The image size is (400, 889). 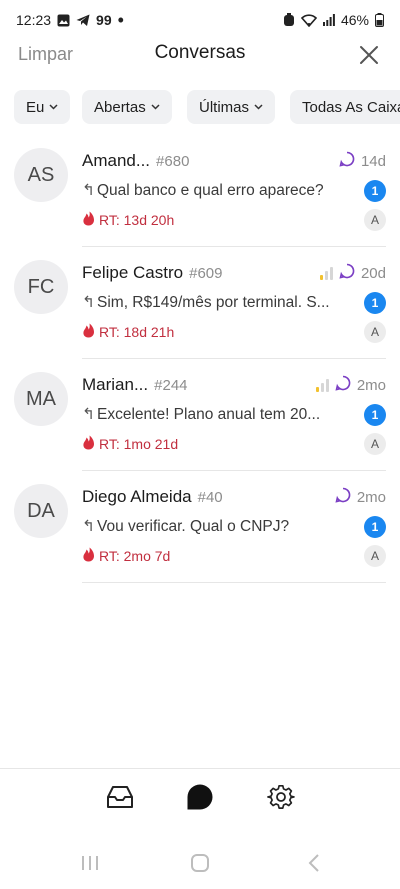 What do you see at coordinates (63, 20) in the screenshot?
I see `gallery-icon` at bounding box center [63, 20].